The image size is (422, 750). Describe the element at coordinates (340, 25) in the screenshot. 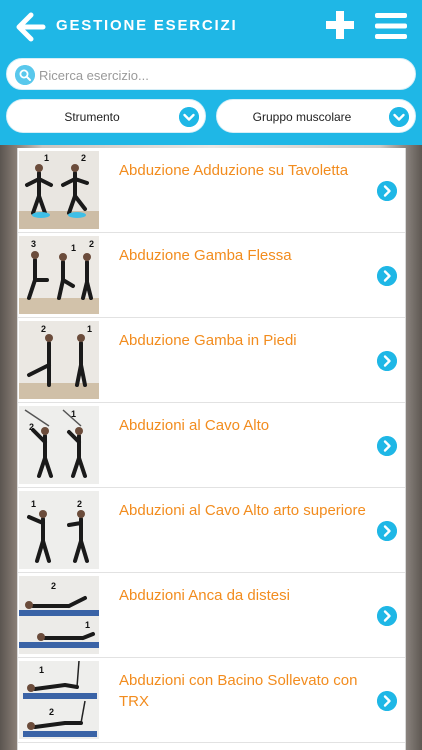

I see `plus-icon` at that location.